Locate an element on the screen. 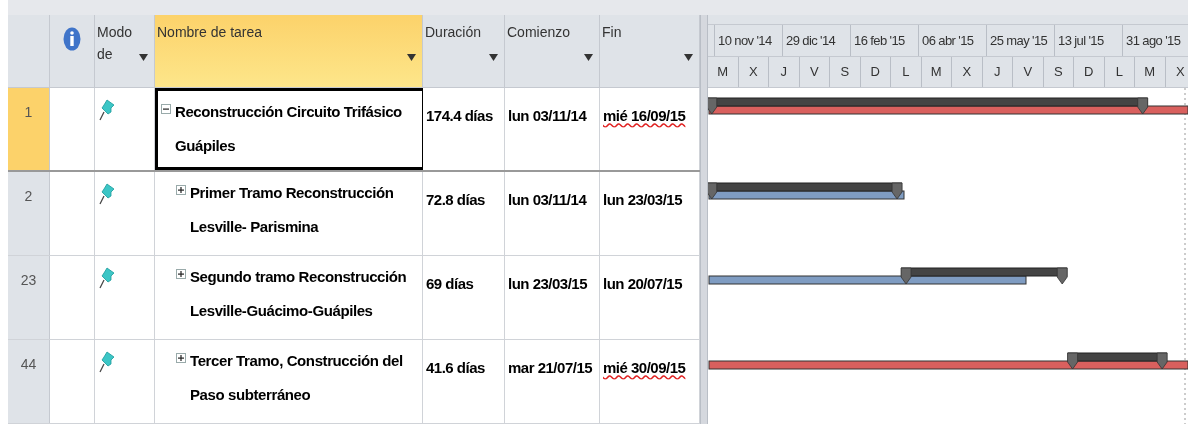  duration-cell: 174.4 días is located at coordinates (459, 115).